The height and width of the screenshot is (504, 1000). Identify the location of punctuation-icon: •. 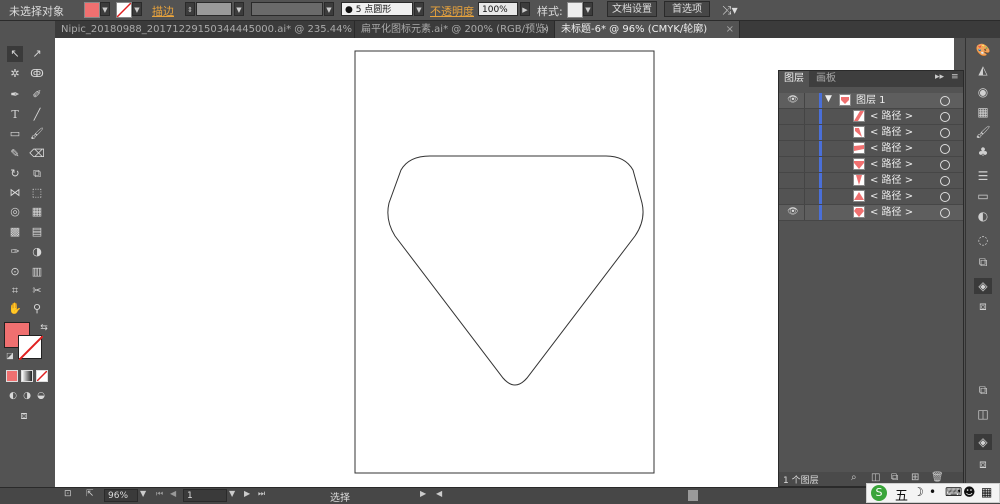
(932, 492).